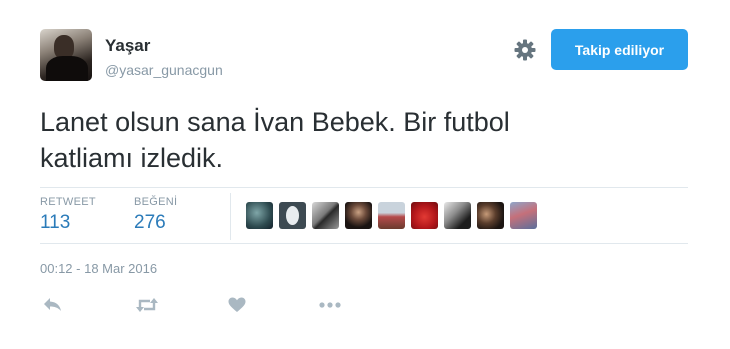  What do you see at coordinates (364, 187) in the screenshot?
I see `divider-top` at bounding box center [364, 187].